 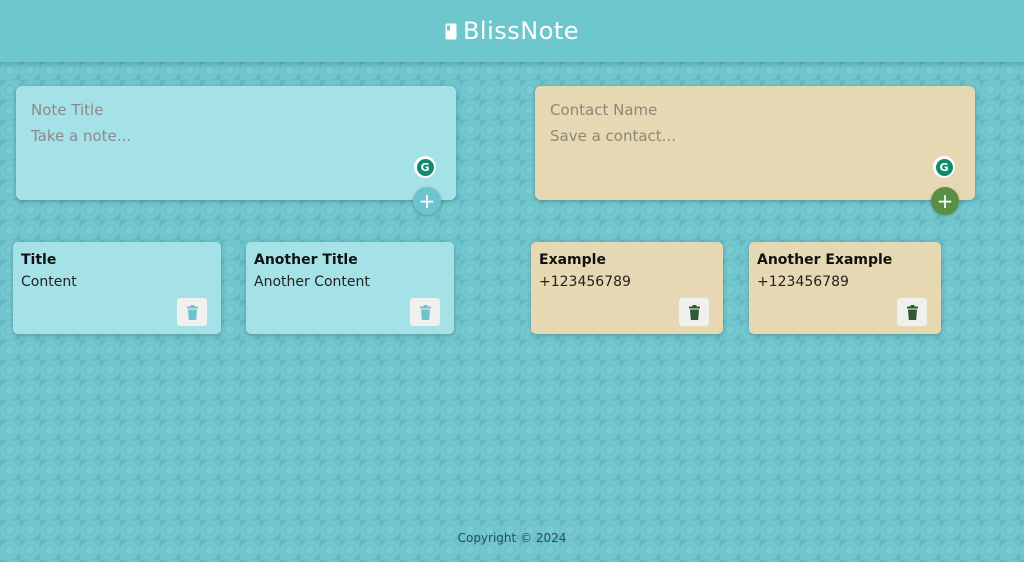 I want to click on contact-title: Example, so click(x=572, y=260).